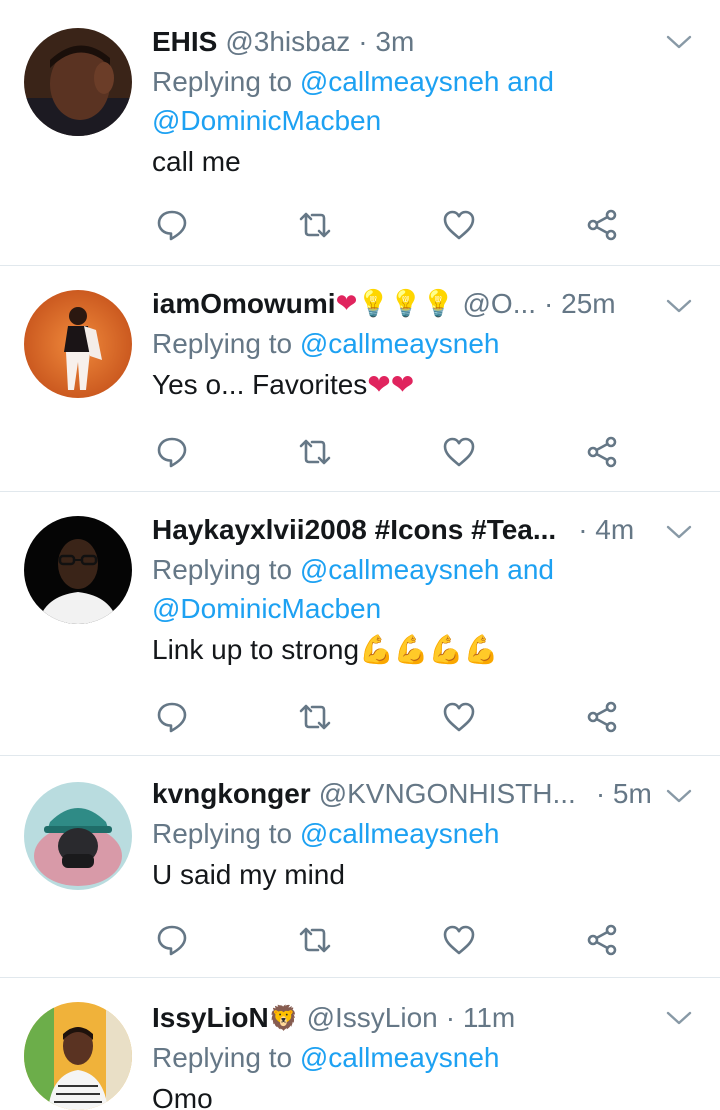 The height and width of the screenshot is (1110, 720). Describe the element at coordinates (283, 1018) in the screenshot. I see `name-emoji: 🦁` at that location.